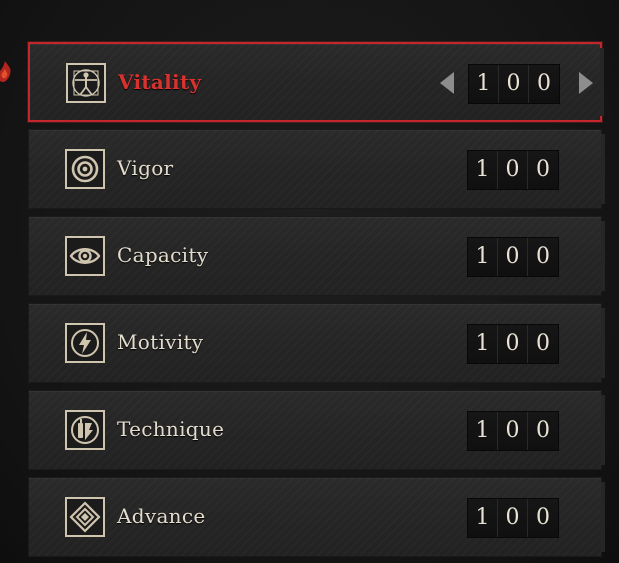 Image resolution: width=619 pixels, height=563 pixels. What do you see at coordinates (316, 430) in the screenshot?
I see `stat-row-technique: Technique 1 0 0` at bounding box center [316, 430].